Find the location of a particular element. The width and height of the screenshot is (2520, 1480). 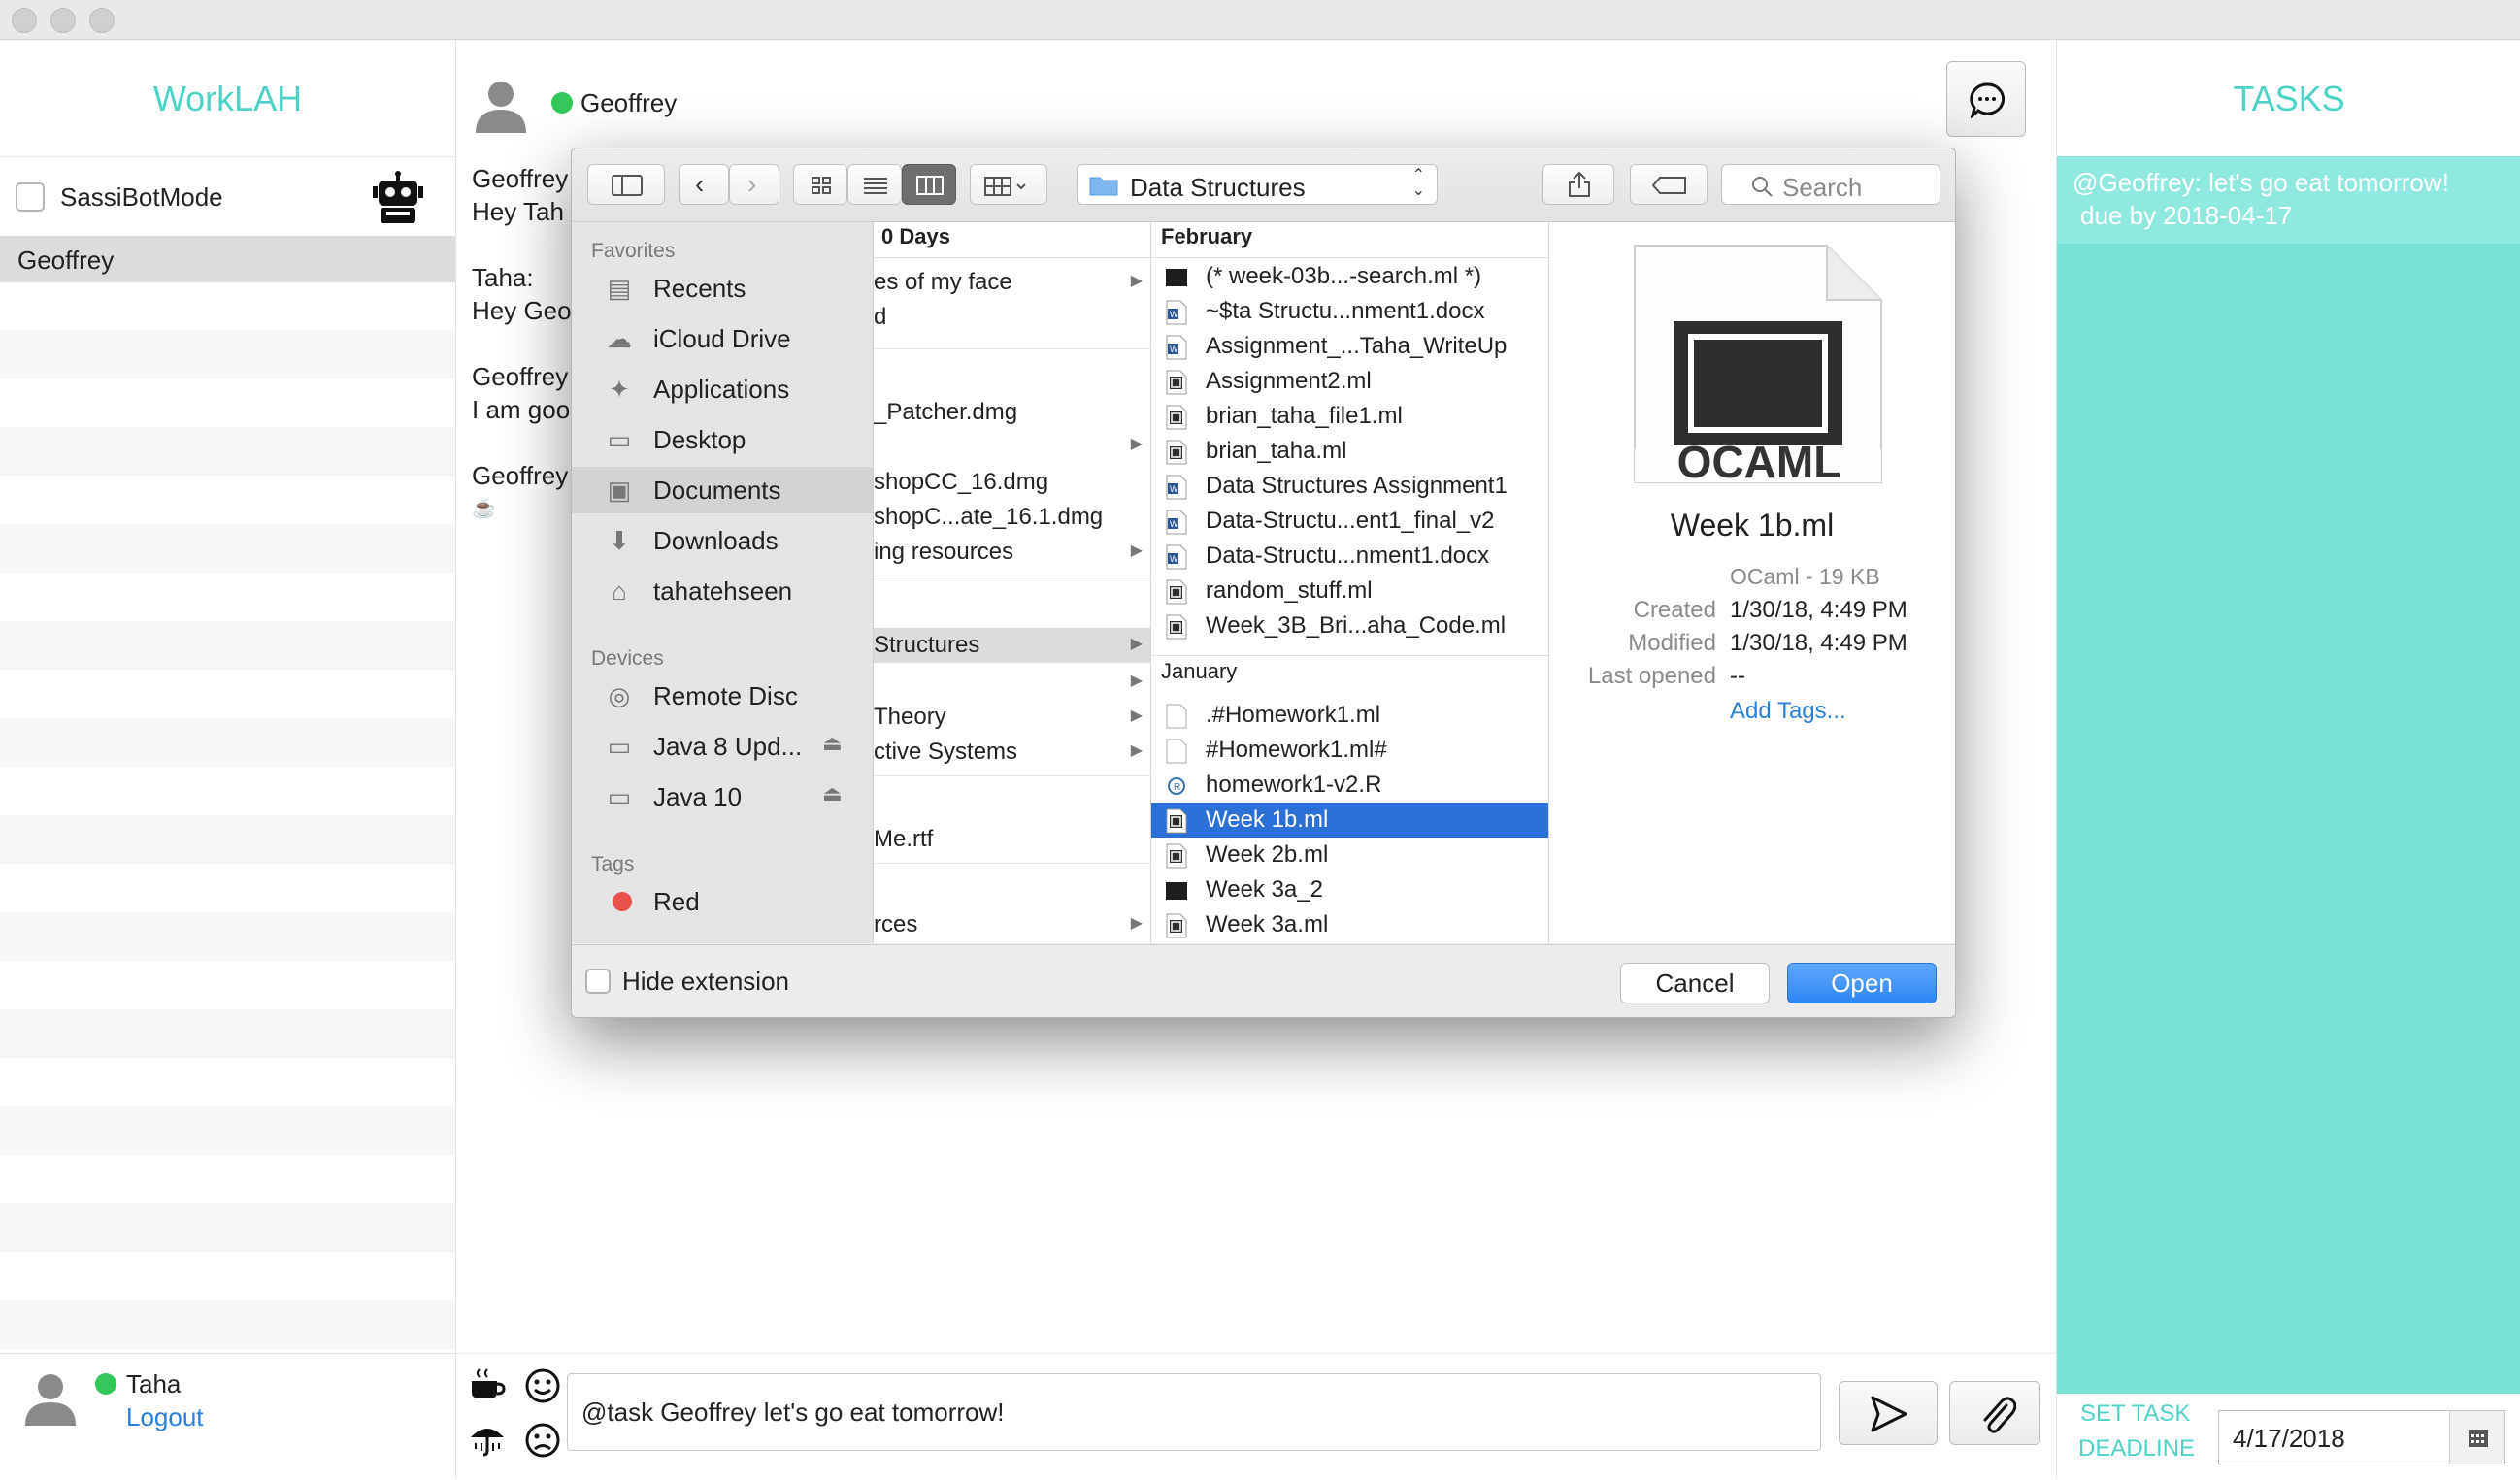

send-button is located at coordinates (1888, 1413).